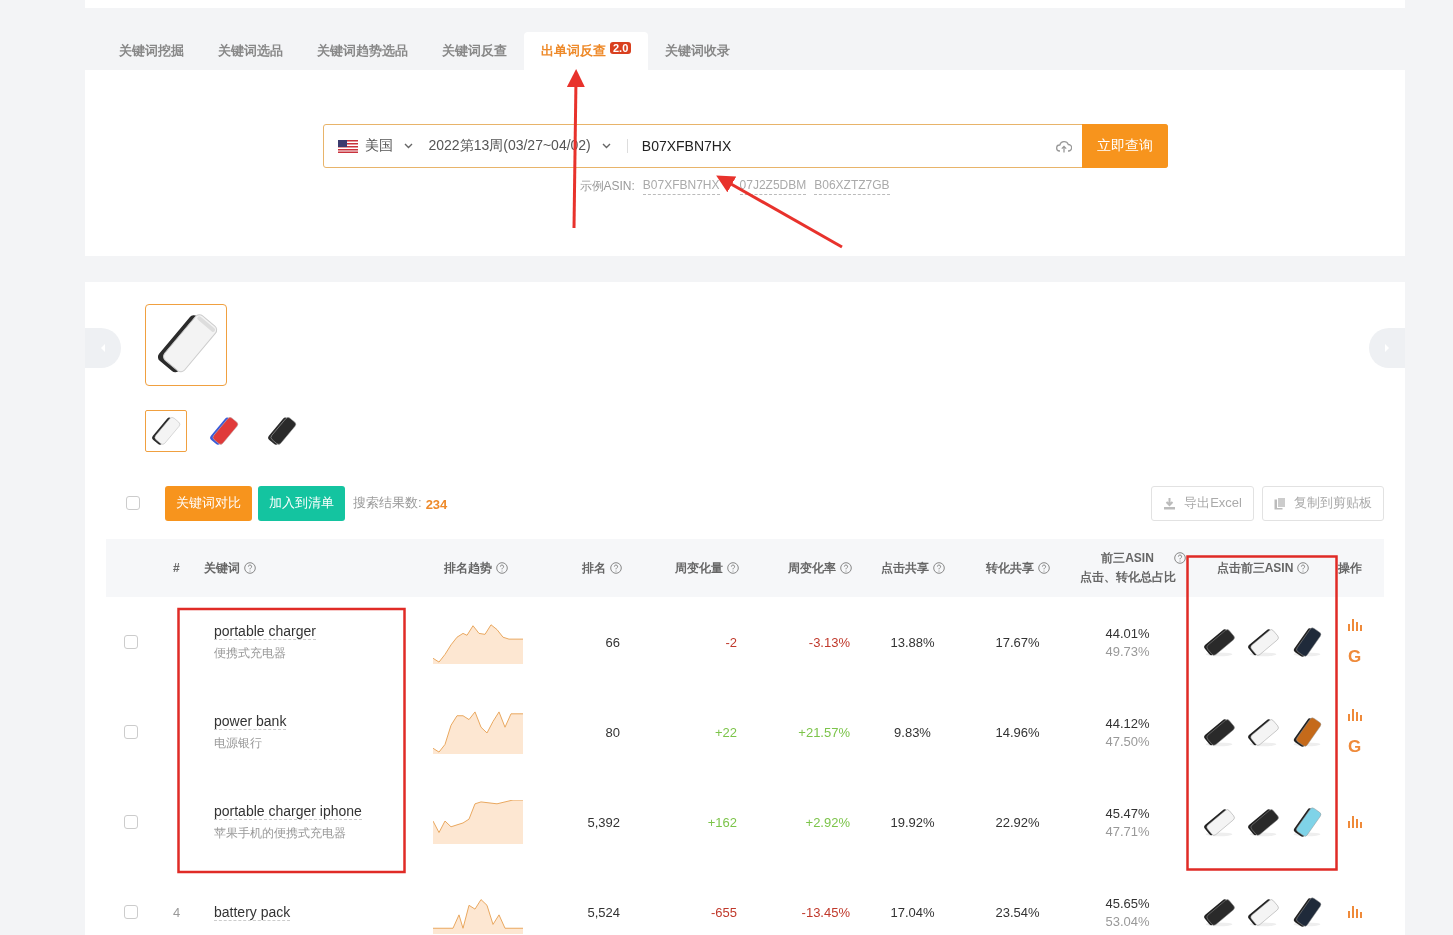 Image resolution: width=1453 pixels, height=935 pixels. Describe the element at coordinates (1017, 732) in the screenshot. I see `conversion-share: 14.96%` at that location.